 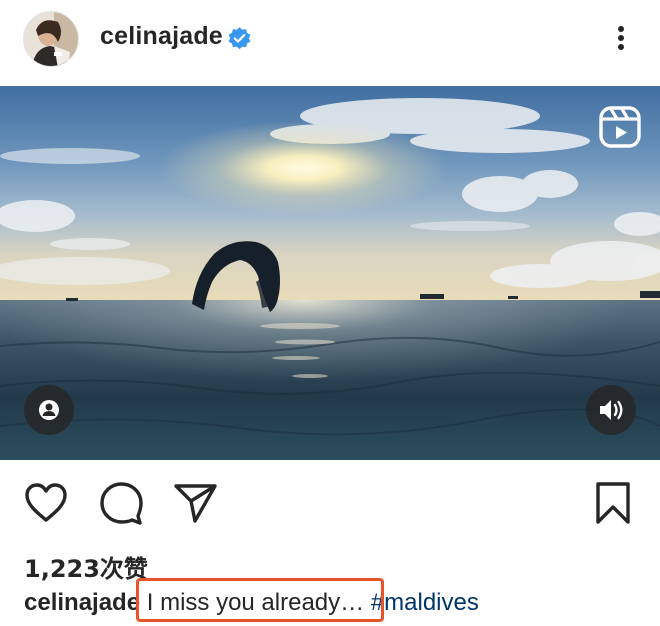 I want to click on user-tag-icon, so click(x=49, y=410).